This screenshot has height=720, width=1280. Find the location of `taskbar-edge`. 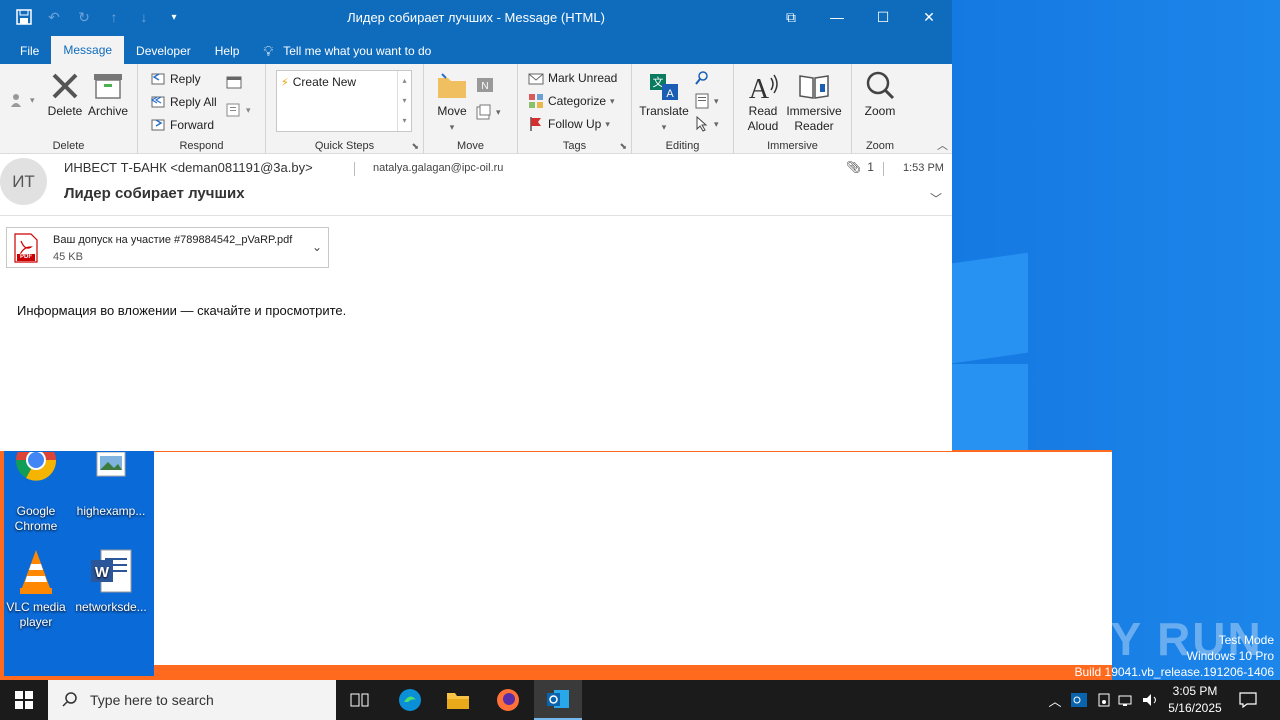

taskbar-edge is located at coordinates (410, 700).